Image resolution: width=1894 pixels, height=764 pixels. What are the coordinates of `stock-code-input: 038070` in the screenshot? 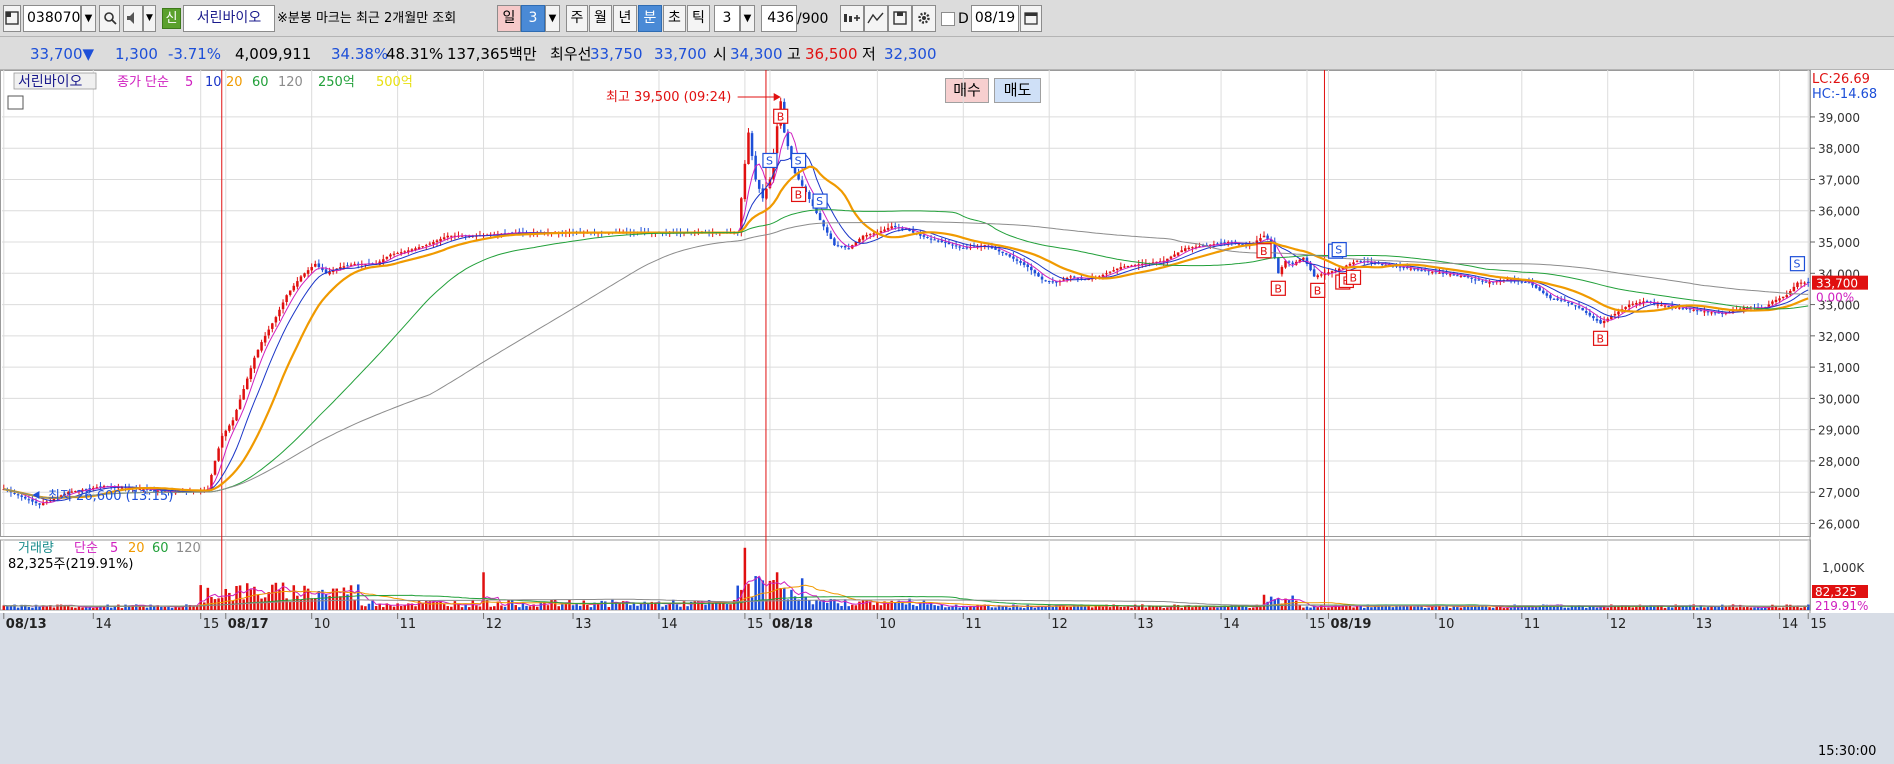 It's located at (52, 18).